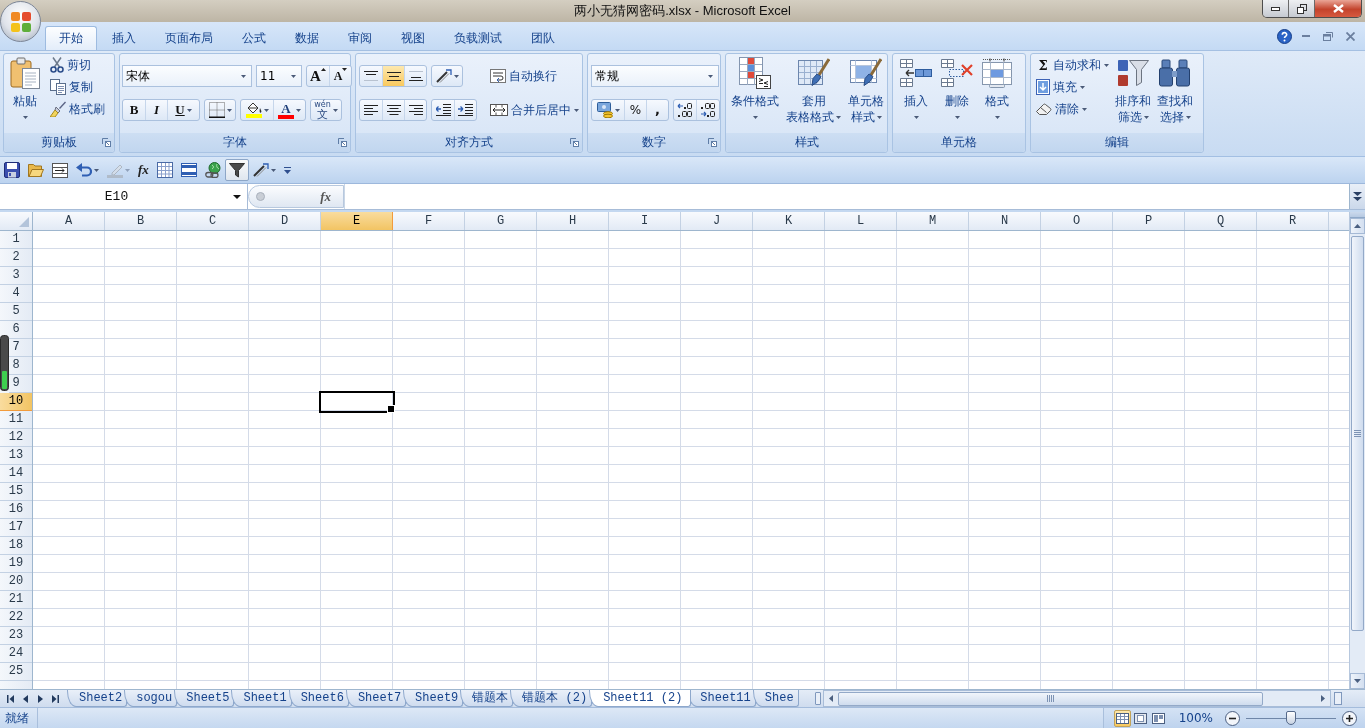 This screenshot has height=728, width=1365. Describe the element at coordinates (236, 170) in the screenshot. I see `filter-button` at that location.